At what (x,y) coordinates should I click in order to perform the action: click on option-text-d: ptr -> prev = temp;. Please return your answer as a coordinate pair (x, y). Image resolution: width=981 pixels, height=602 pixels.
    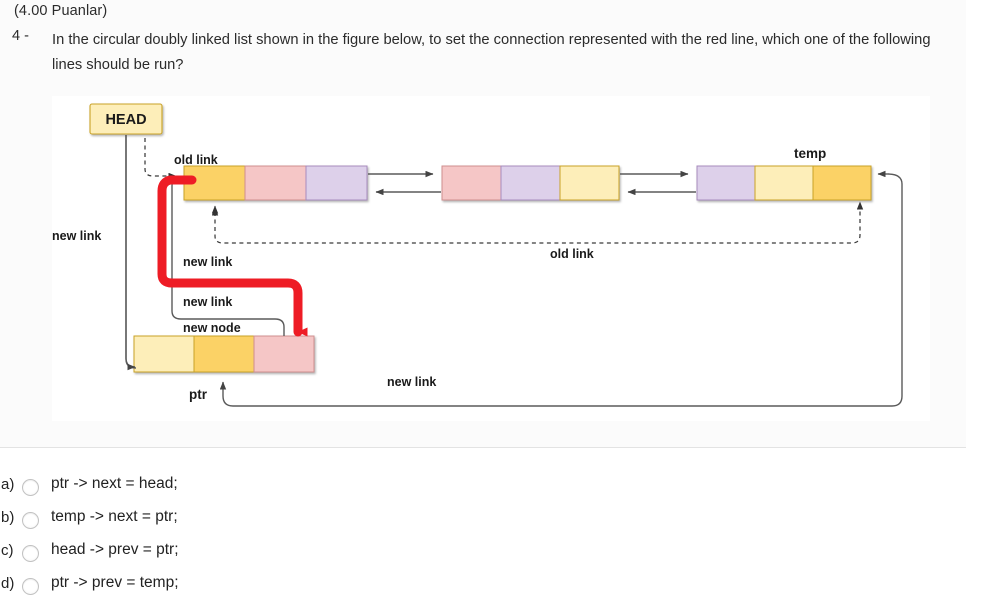
    Looking at the image, I should click on (115, 583).